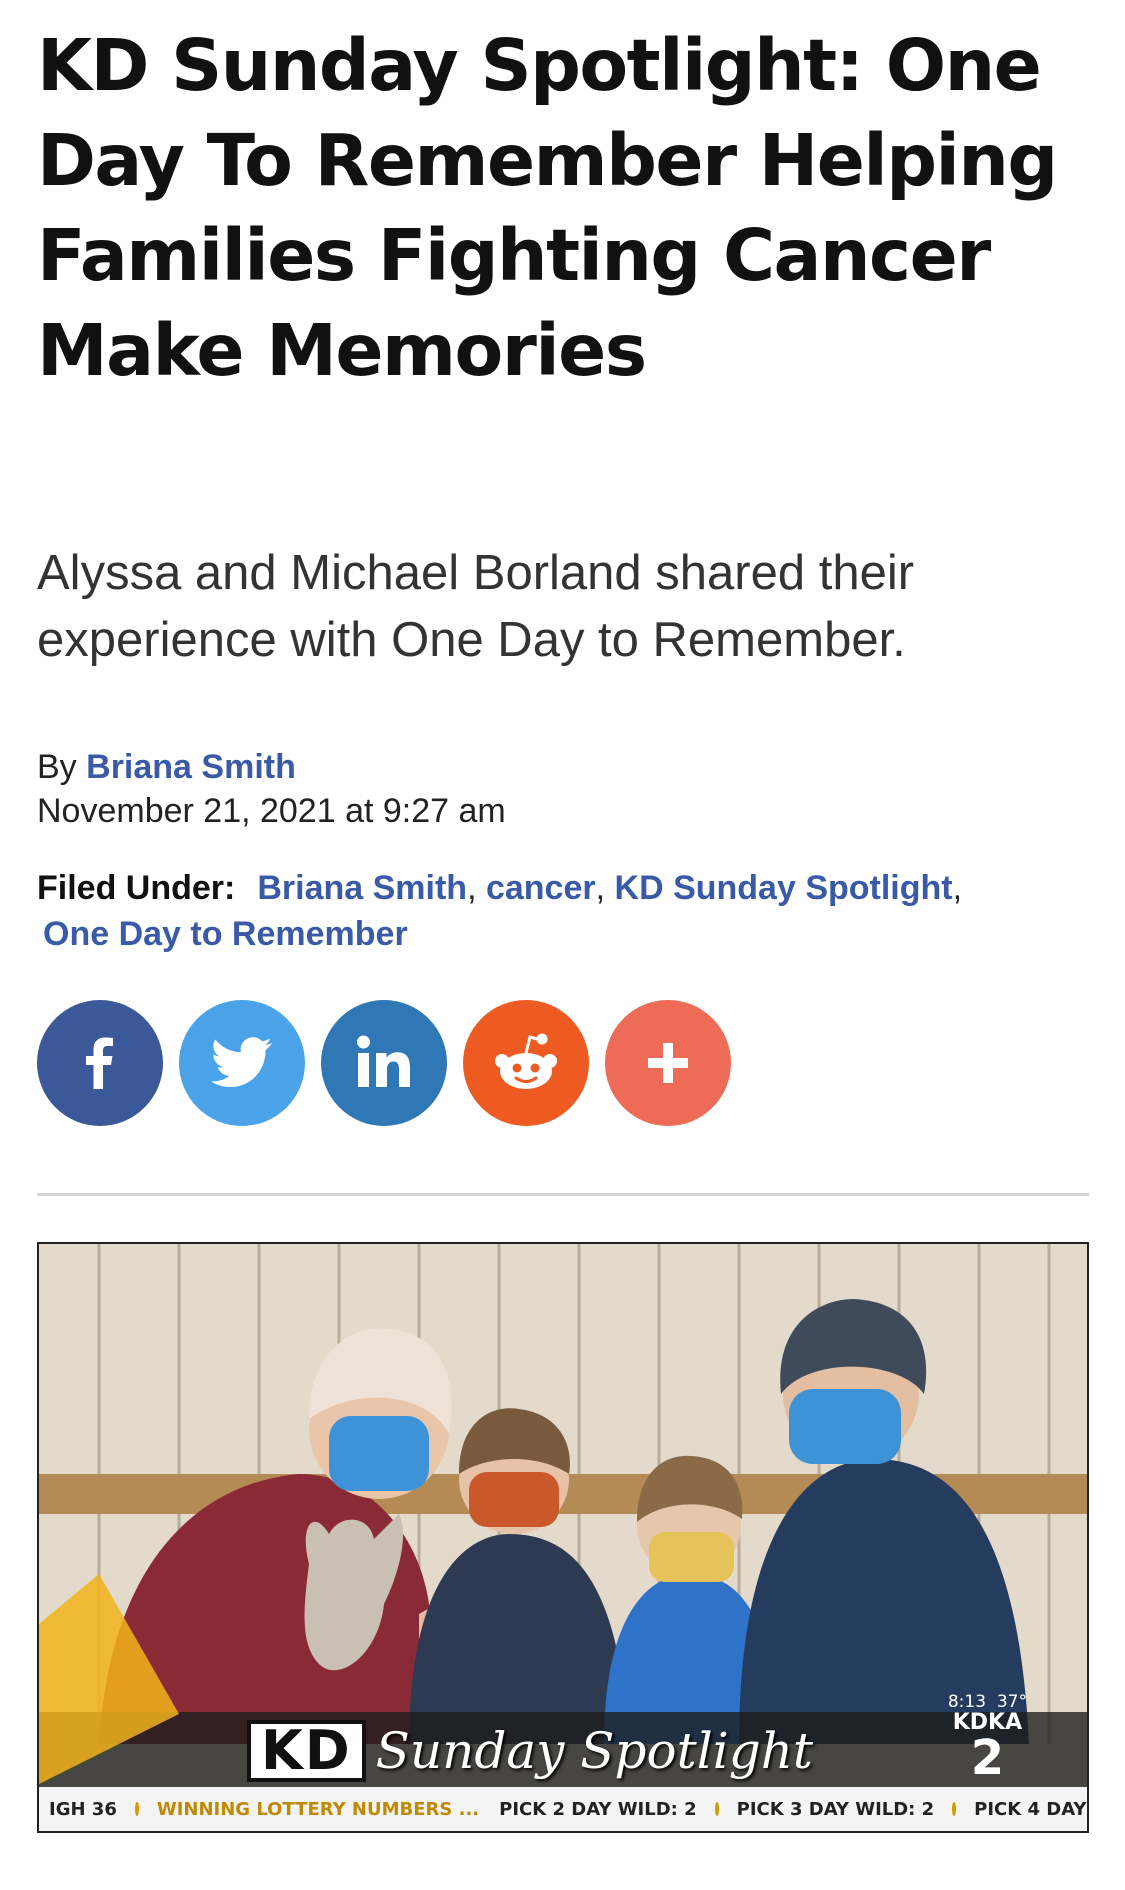 This screenshot has width=1125, height=1890. I want to click on byline: By Briana Smith, so click(166, 767).